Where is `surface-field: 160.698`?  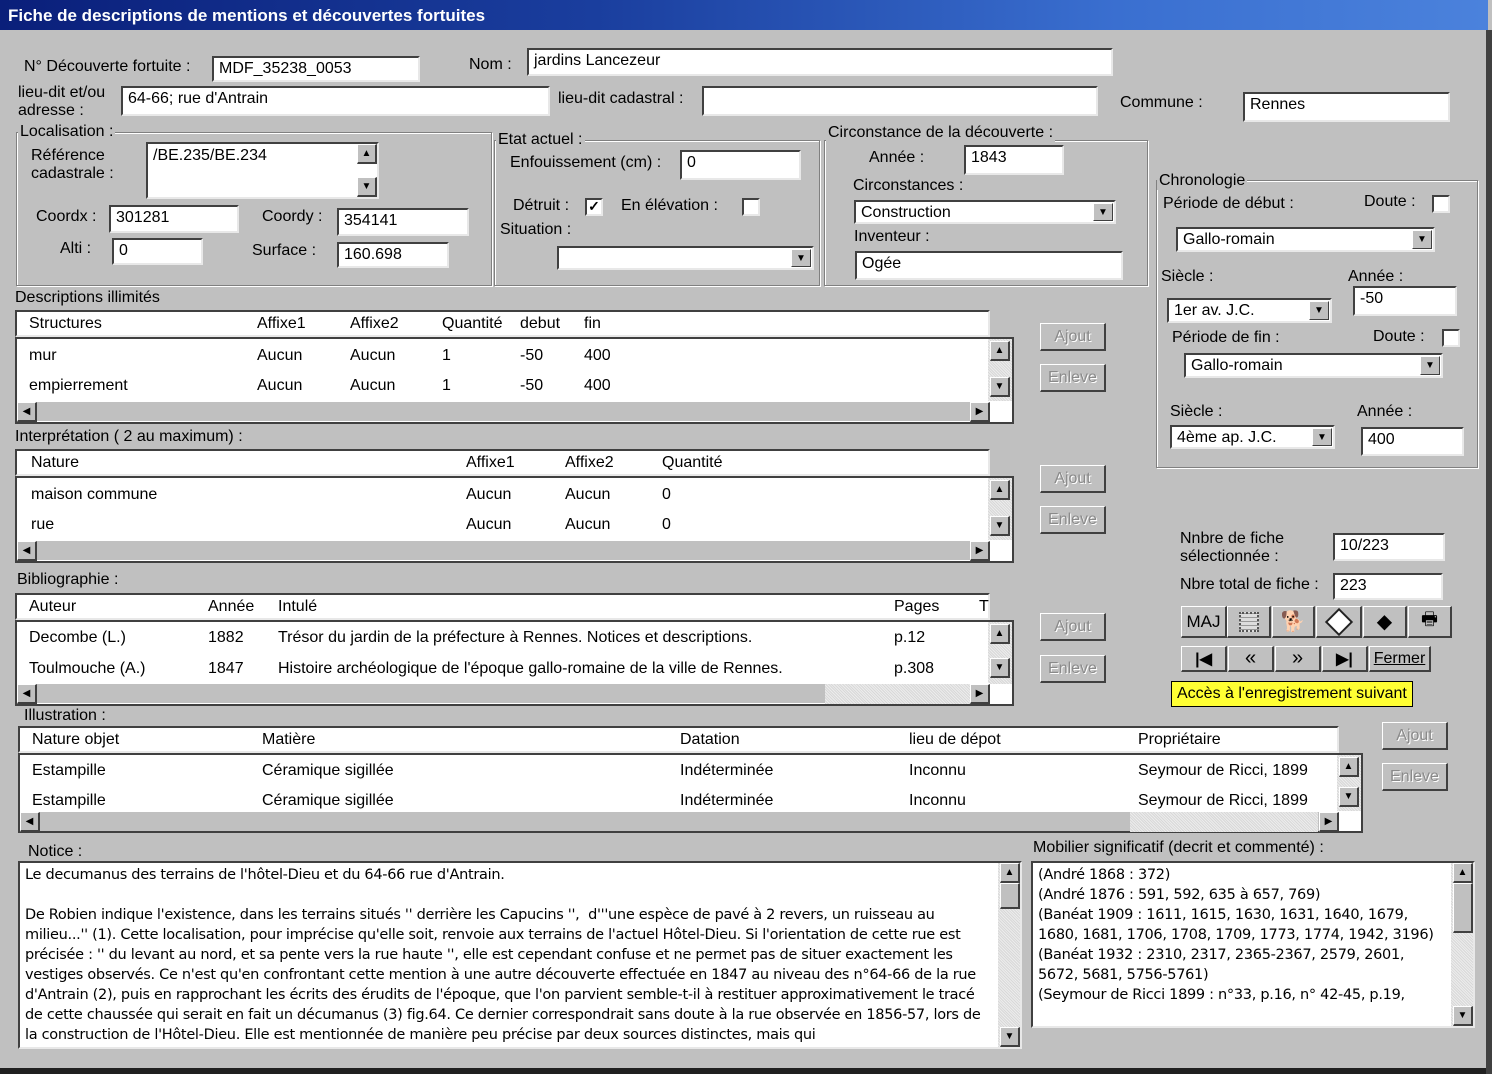 surface-field: 160.698 is located at coordinates (393, 255).